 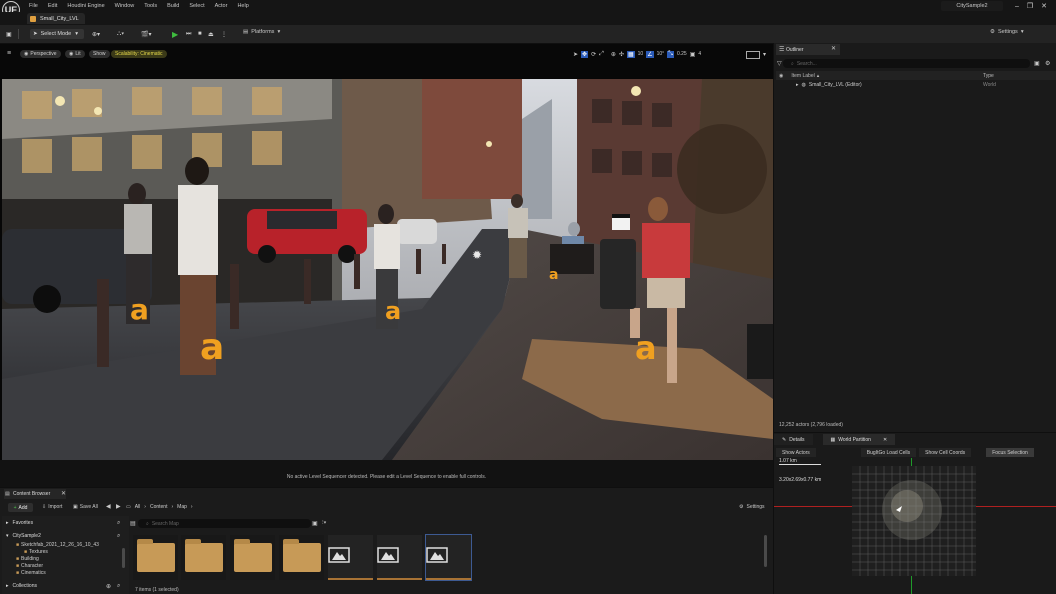 What do you see at coordinates (242, 6) in the screenshot?
I see `menu-help: Help` at bounding box center [242, 6].